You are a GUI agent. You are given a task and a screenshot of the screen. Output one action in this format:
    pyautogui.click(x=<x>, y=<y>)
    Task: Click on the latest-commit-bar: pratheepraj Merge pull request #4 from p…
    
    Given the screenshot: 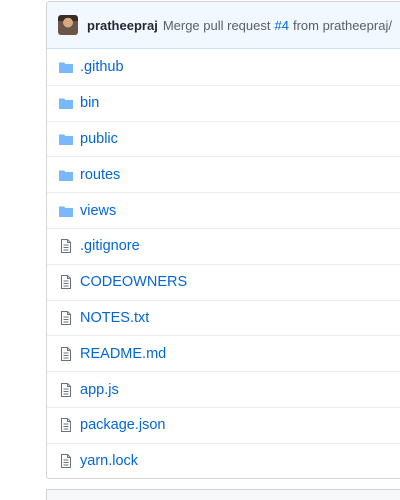 What is the action you would take?
    pyautogui.click(x=223, y=25)
    